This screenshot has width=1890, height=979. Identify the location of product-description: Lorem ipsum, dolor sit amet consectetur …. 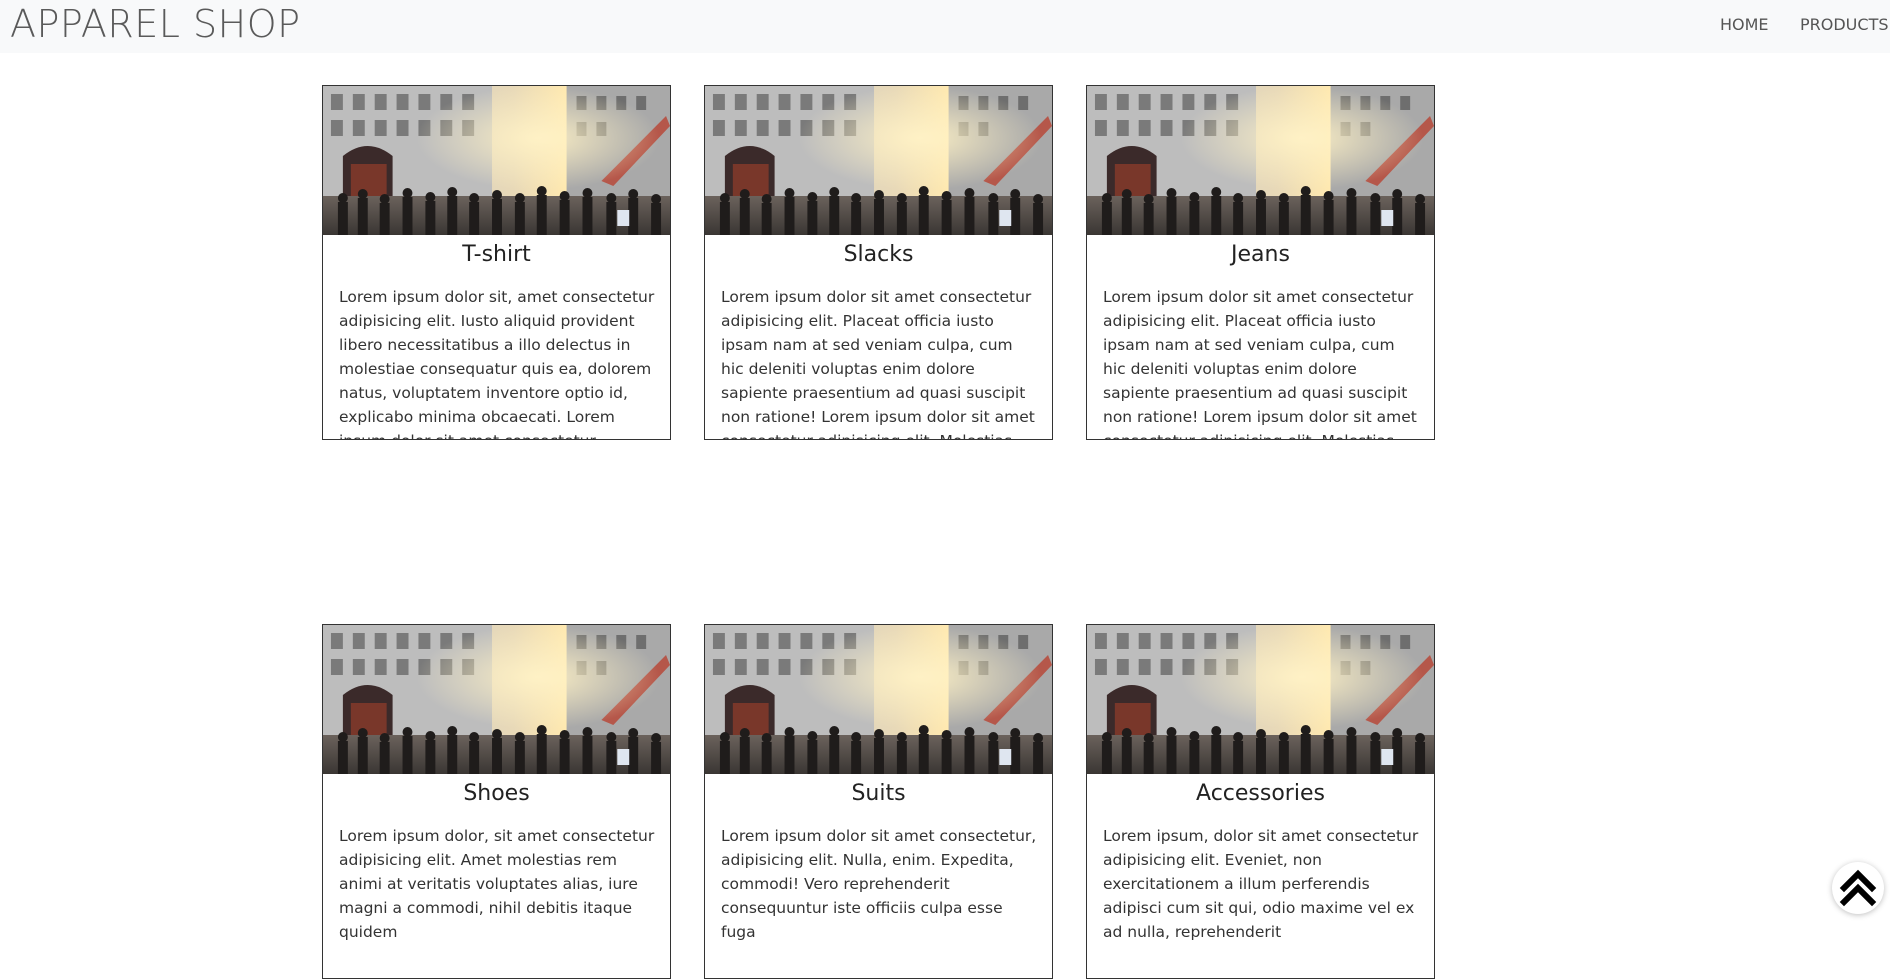
(1261, 884).